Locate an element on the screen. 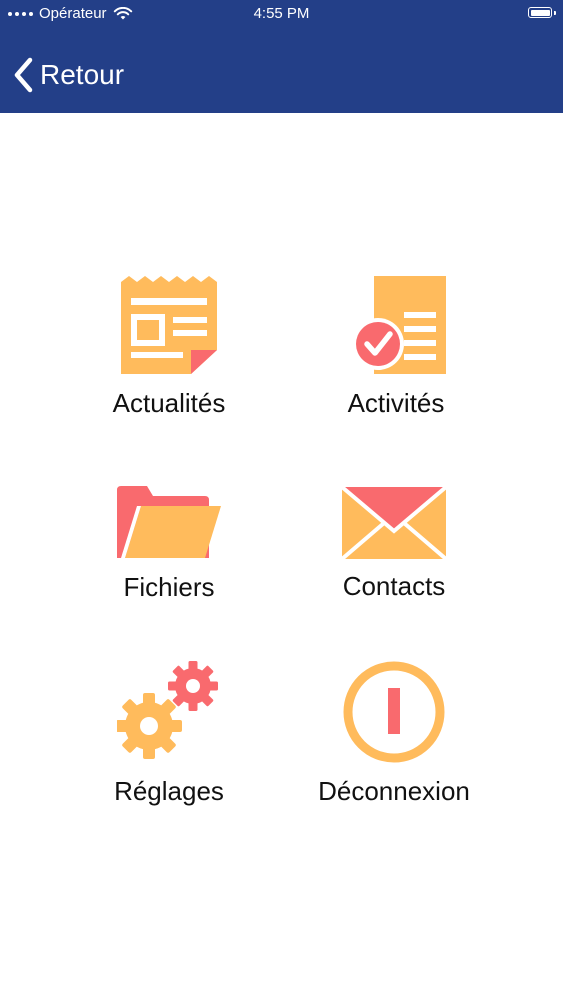 This screenshot has height=1000, width=563. checked-document-icon is located at coordinates (399, 325).